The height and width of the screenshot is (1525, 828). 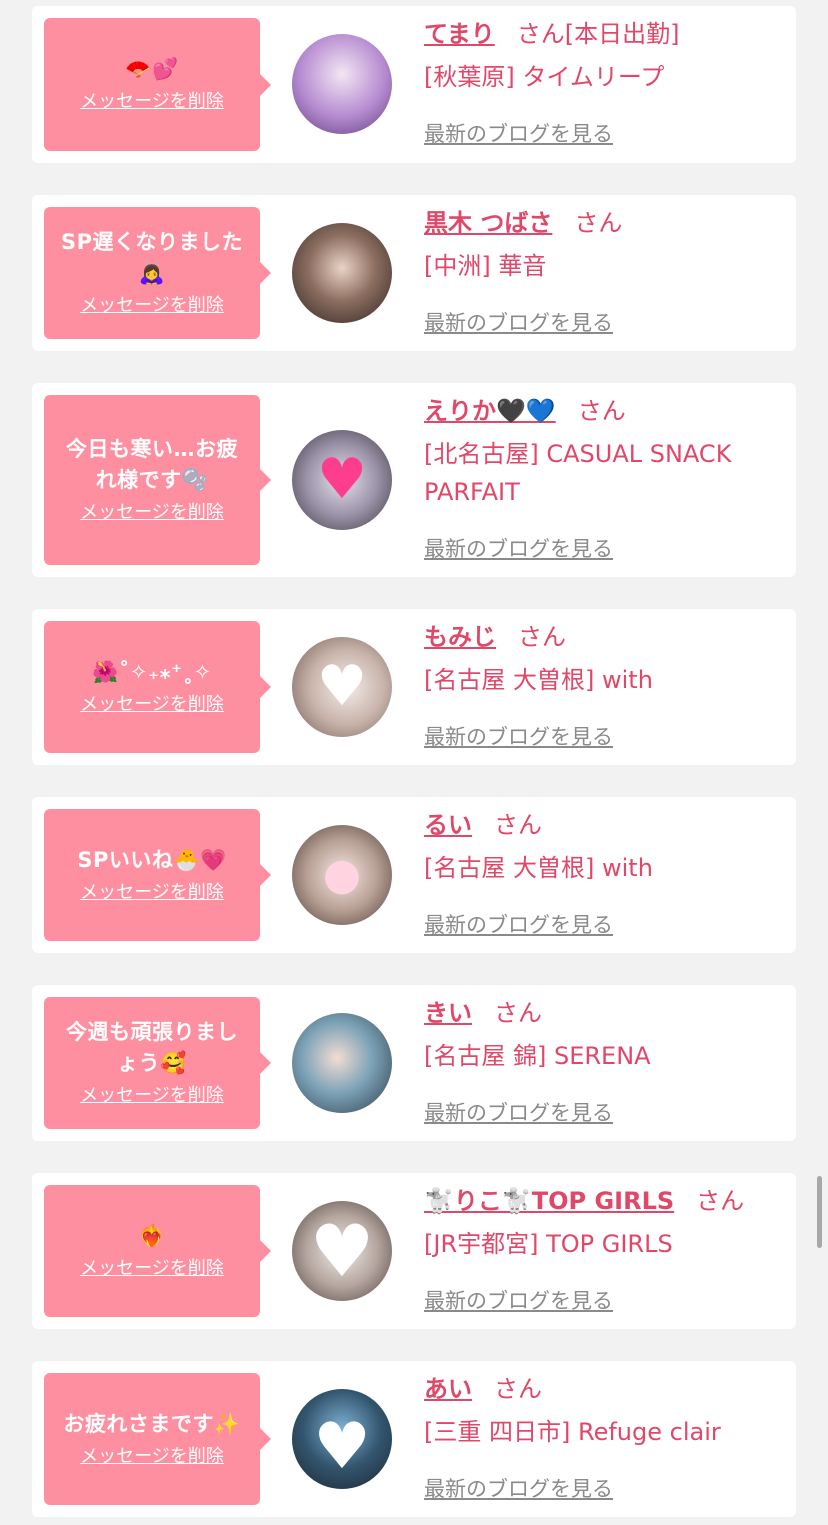 What do you see at coordinates (490, 411) in the screenshot?
I see `cast-name-link: えりか🖤💙` at bounding box center [490, 411].